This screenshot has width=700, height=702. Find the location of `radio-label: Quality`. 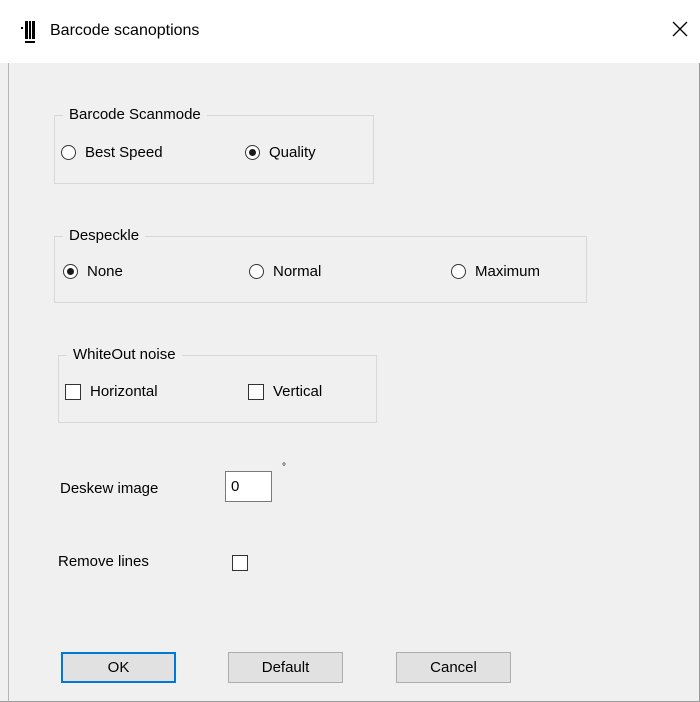

radio-label: Quality is located at coordinates (292, 152).